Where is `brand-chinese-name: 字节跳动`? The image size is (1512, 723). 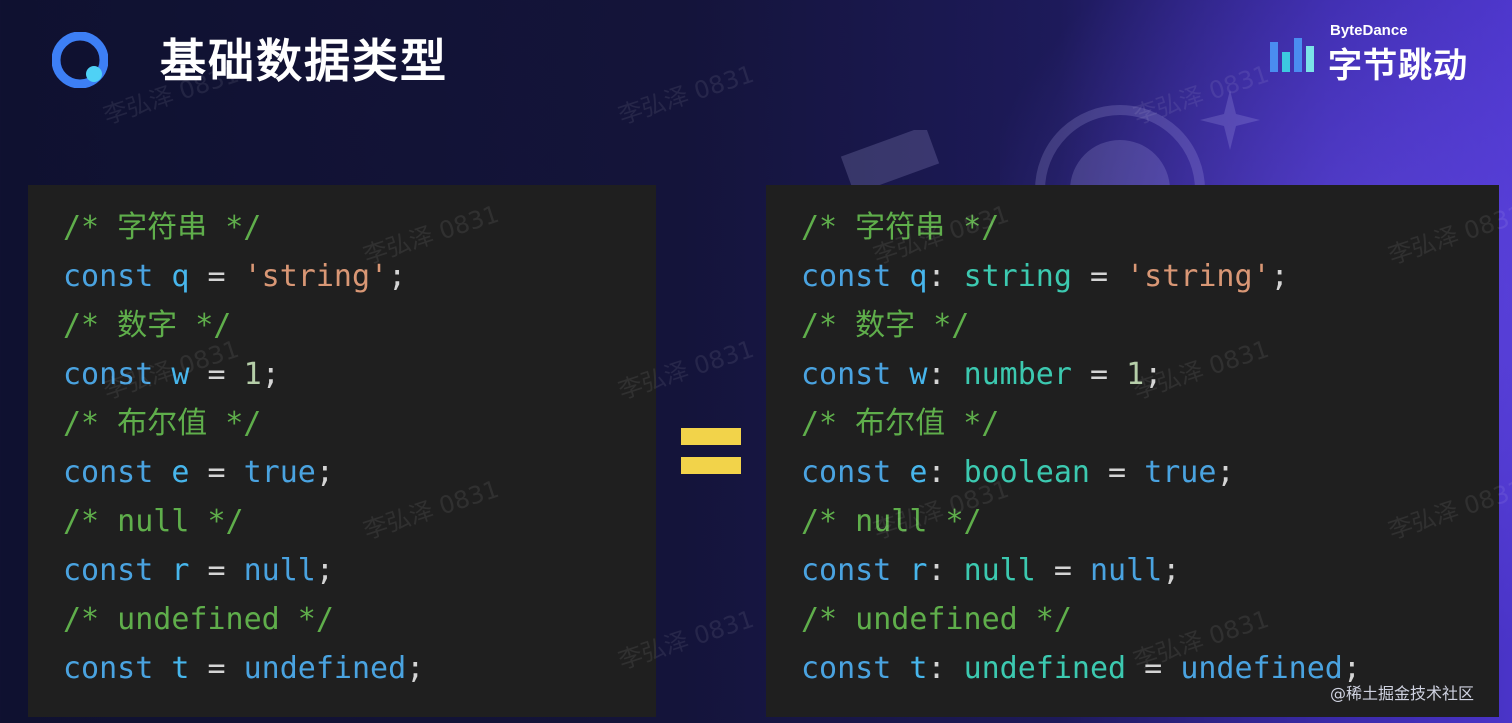 brand-chinese-name: 字节跳动 is located at coordinates (1398, 66).